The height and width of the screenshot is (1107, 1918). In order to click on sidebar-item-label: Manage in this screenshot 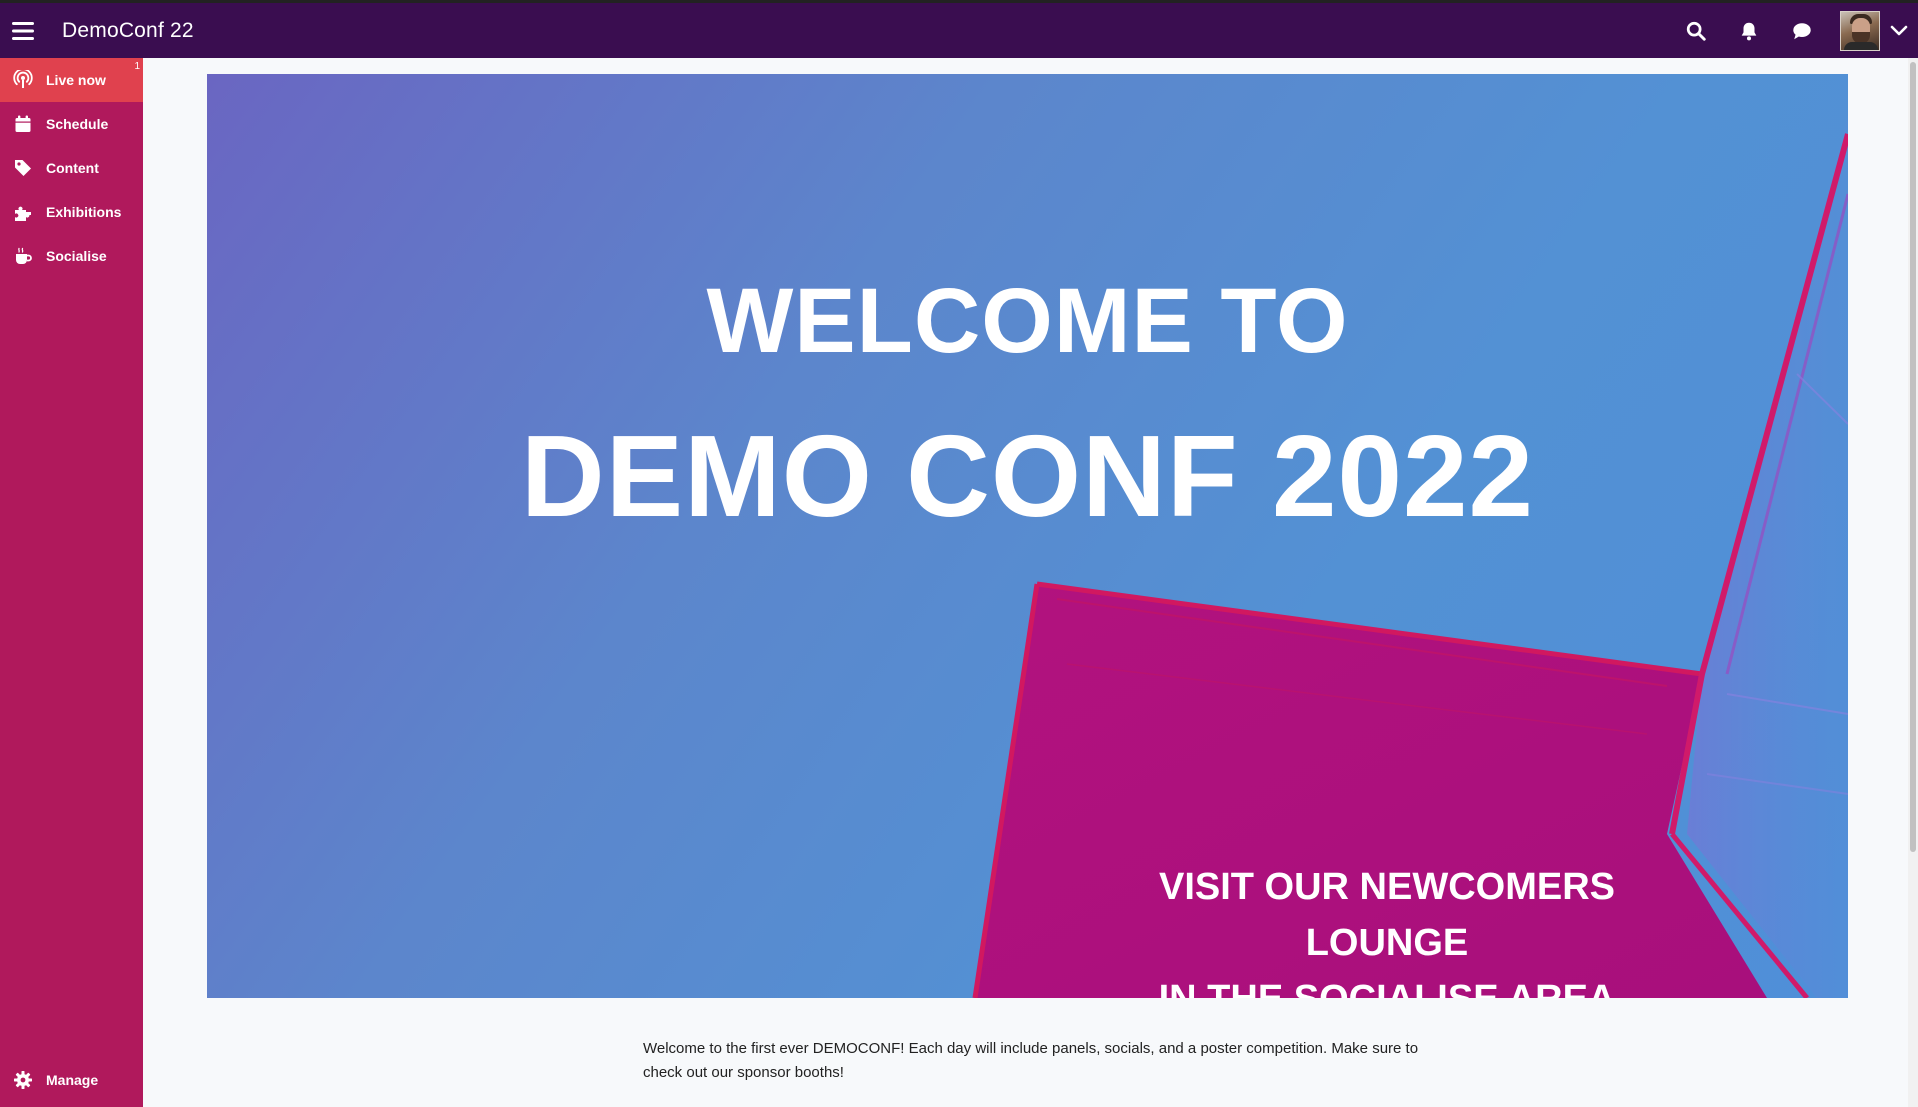, I will do `click(72, 1080)`.